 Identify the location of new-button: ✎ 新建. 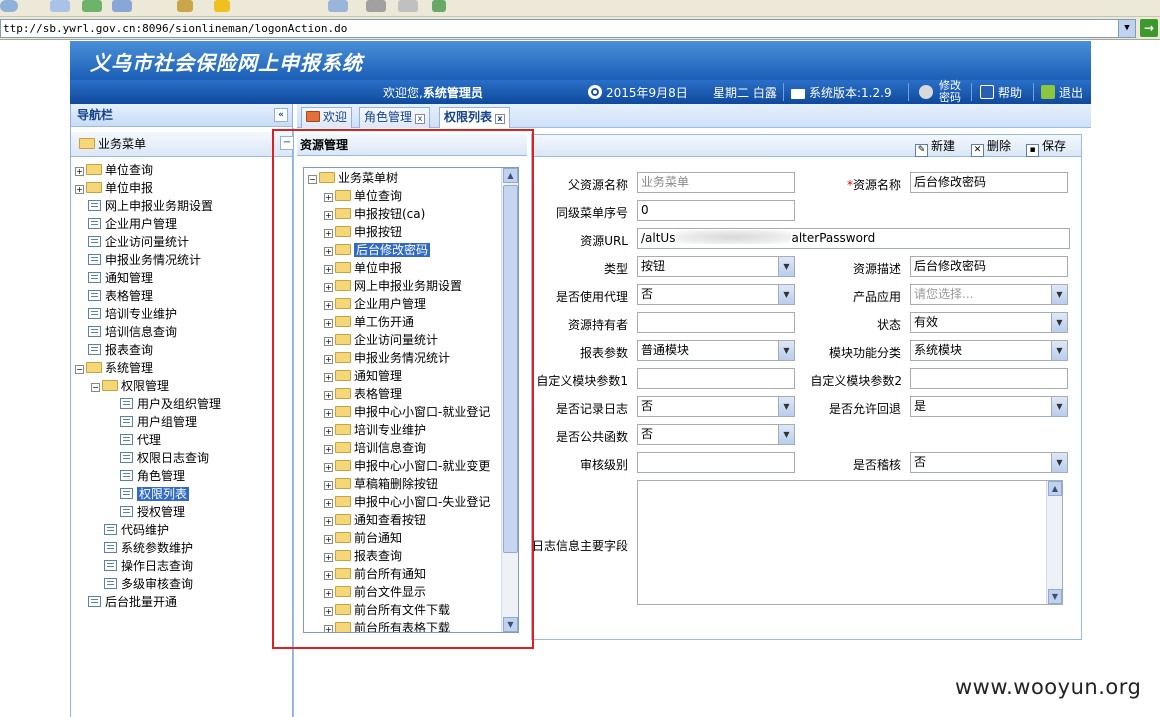
(935, 147).